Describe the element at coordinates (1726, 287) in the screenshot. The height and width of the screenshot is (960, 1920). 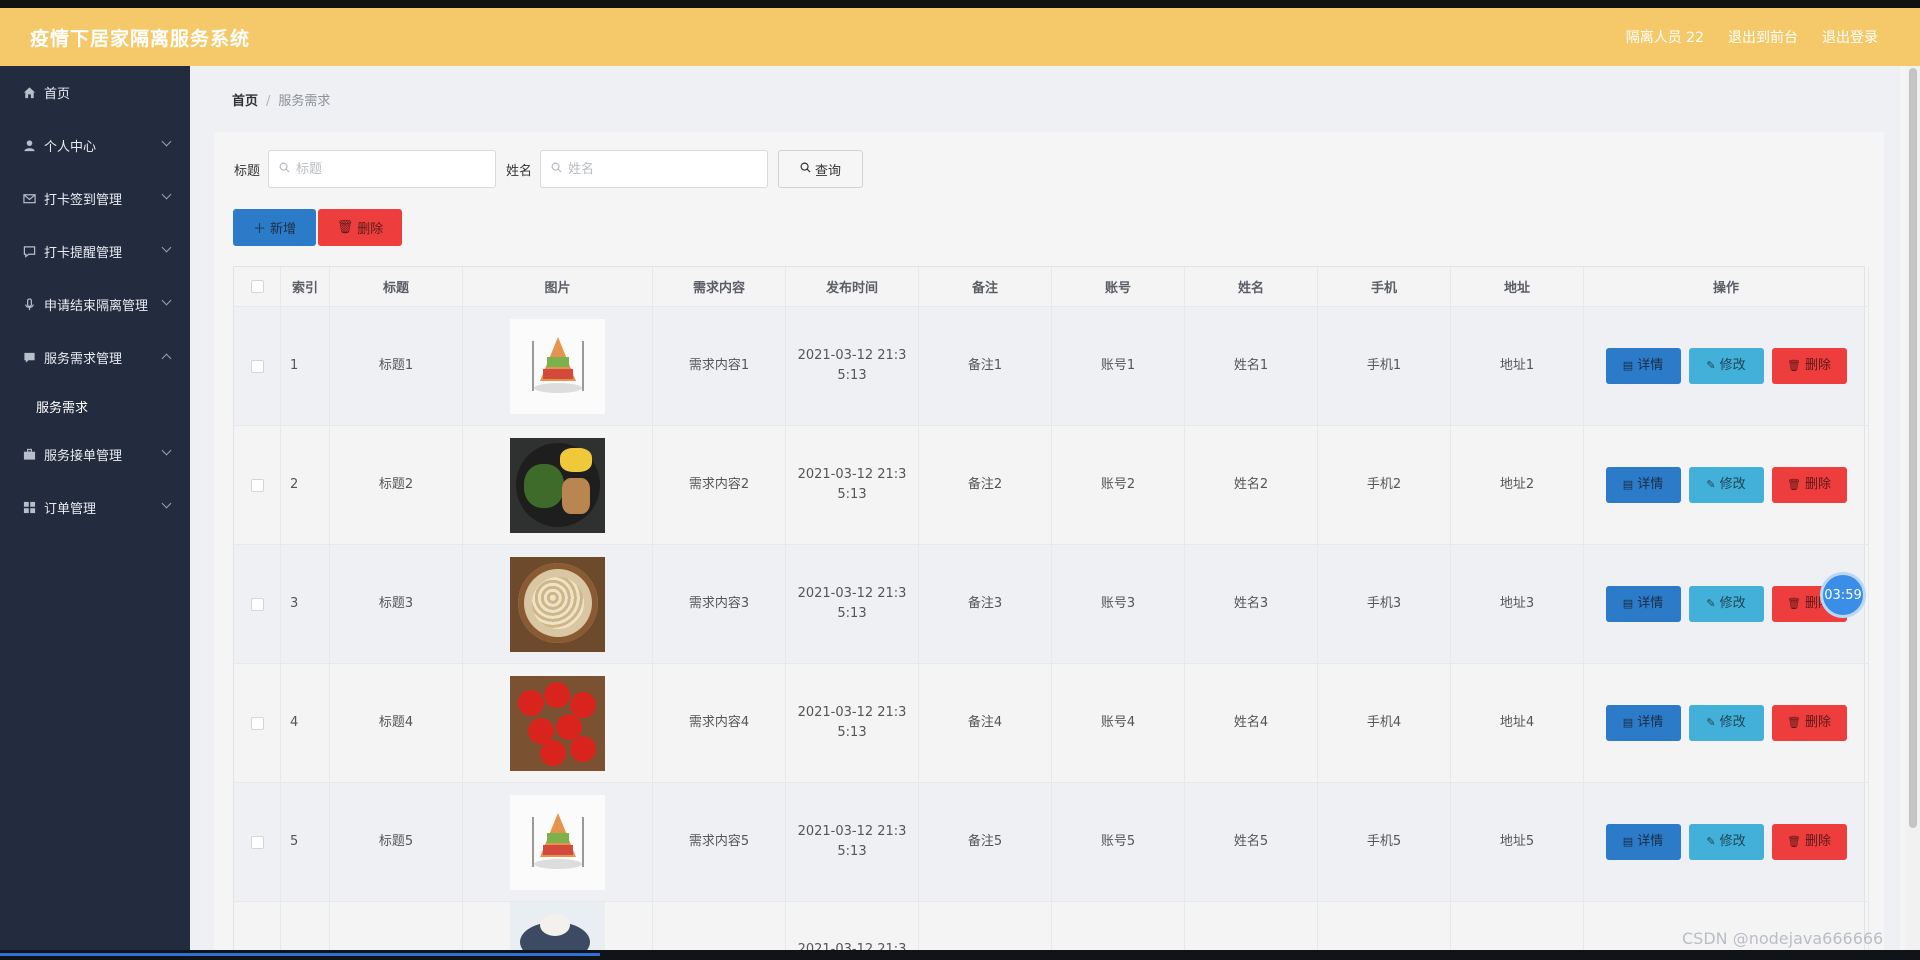
I see `column-header: 操作` at that location.